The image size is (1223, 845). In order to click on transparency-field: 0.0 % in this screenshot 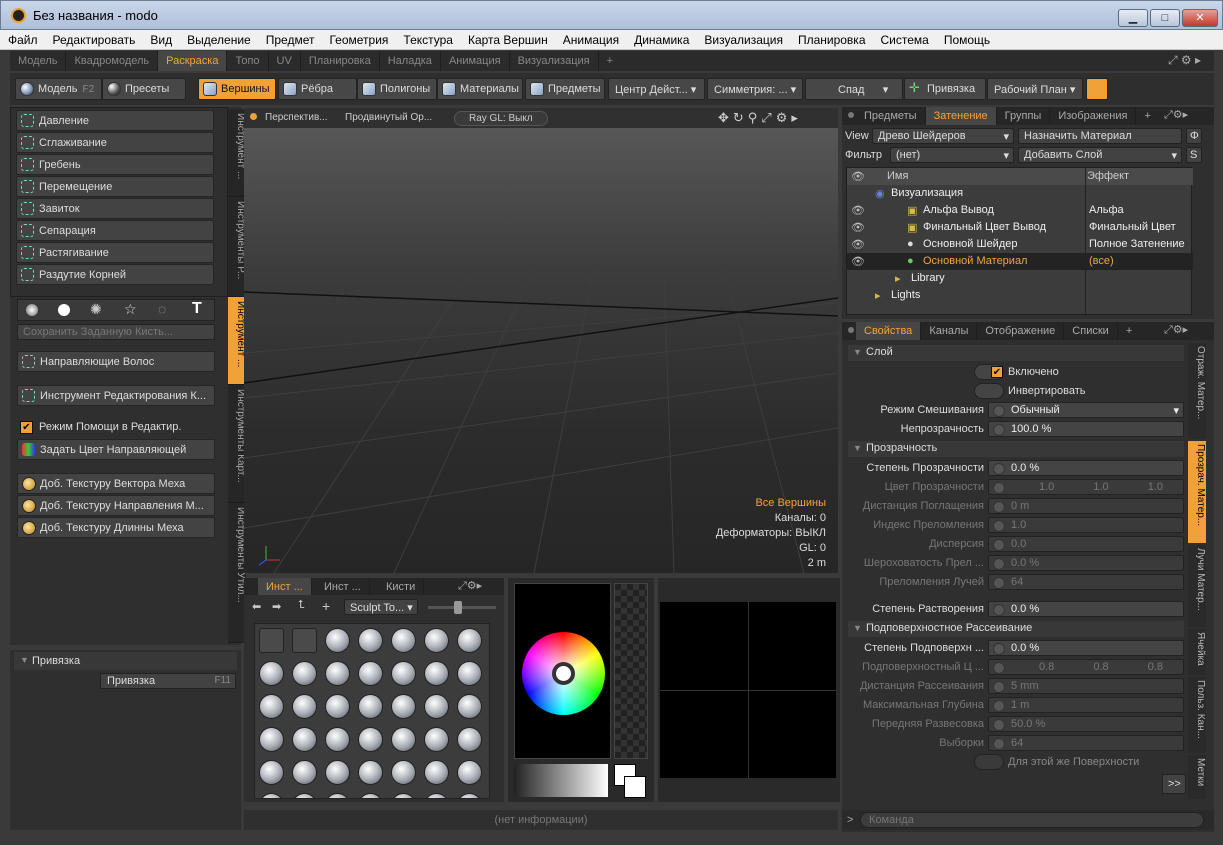, I will do `click(1086, 468)`.